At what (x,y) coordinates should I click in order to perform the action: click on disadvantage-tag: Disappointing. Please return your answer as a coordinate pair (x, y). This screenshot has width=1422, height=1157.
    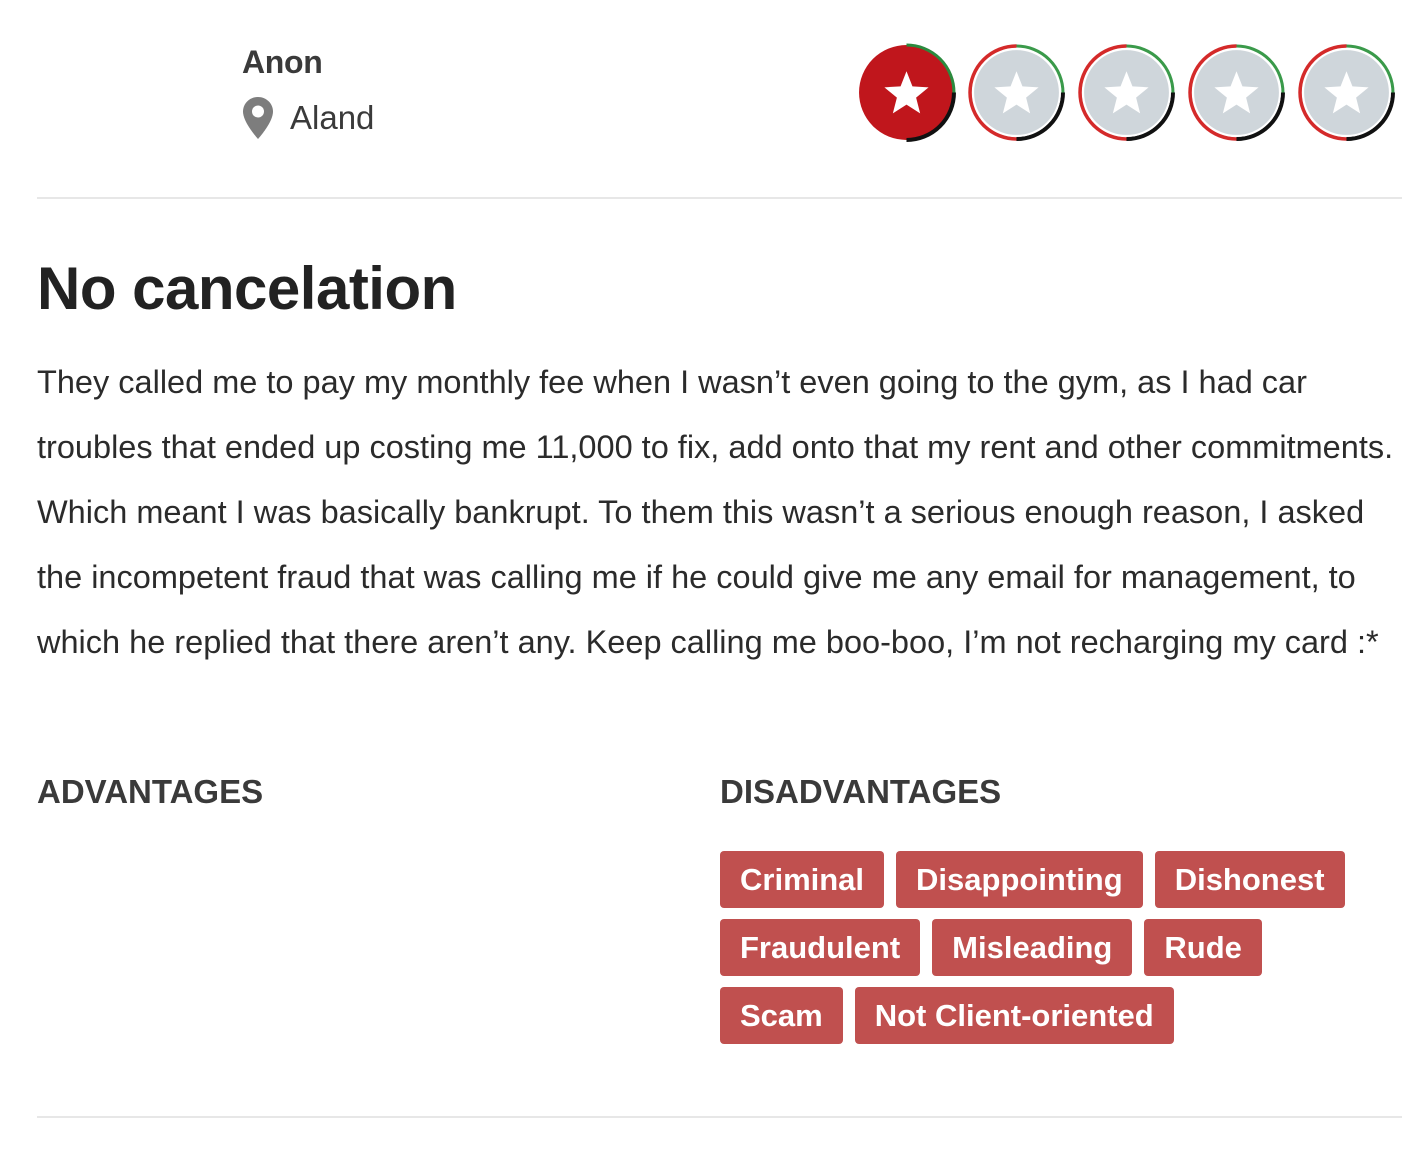
    Looking at the image, I should click on (1019, 879).